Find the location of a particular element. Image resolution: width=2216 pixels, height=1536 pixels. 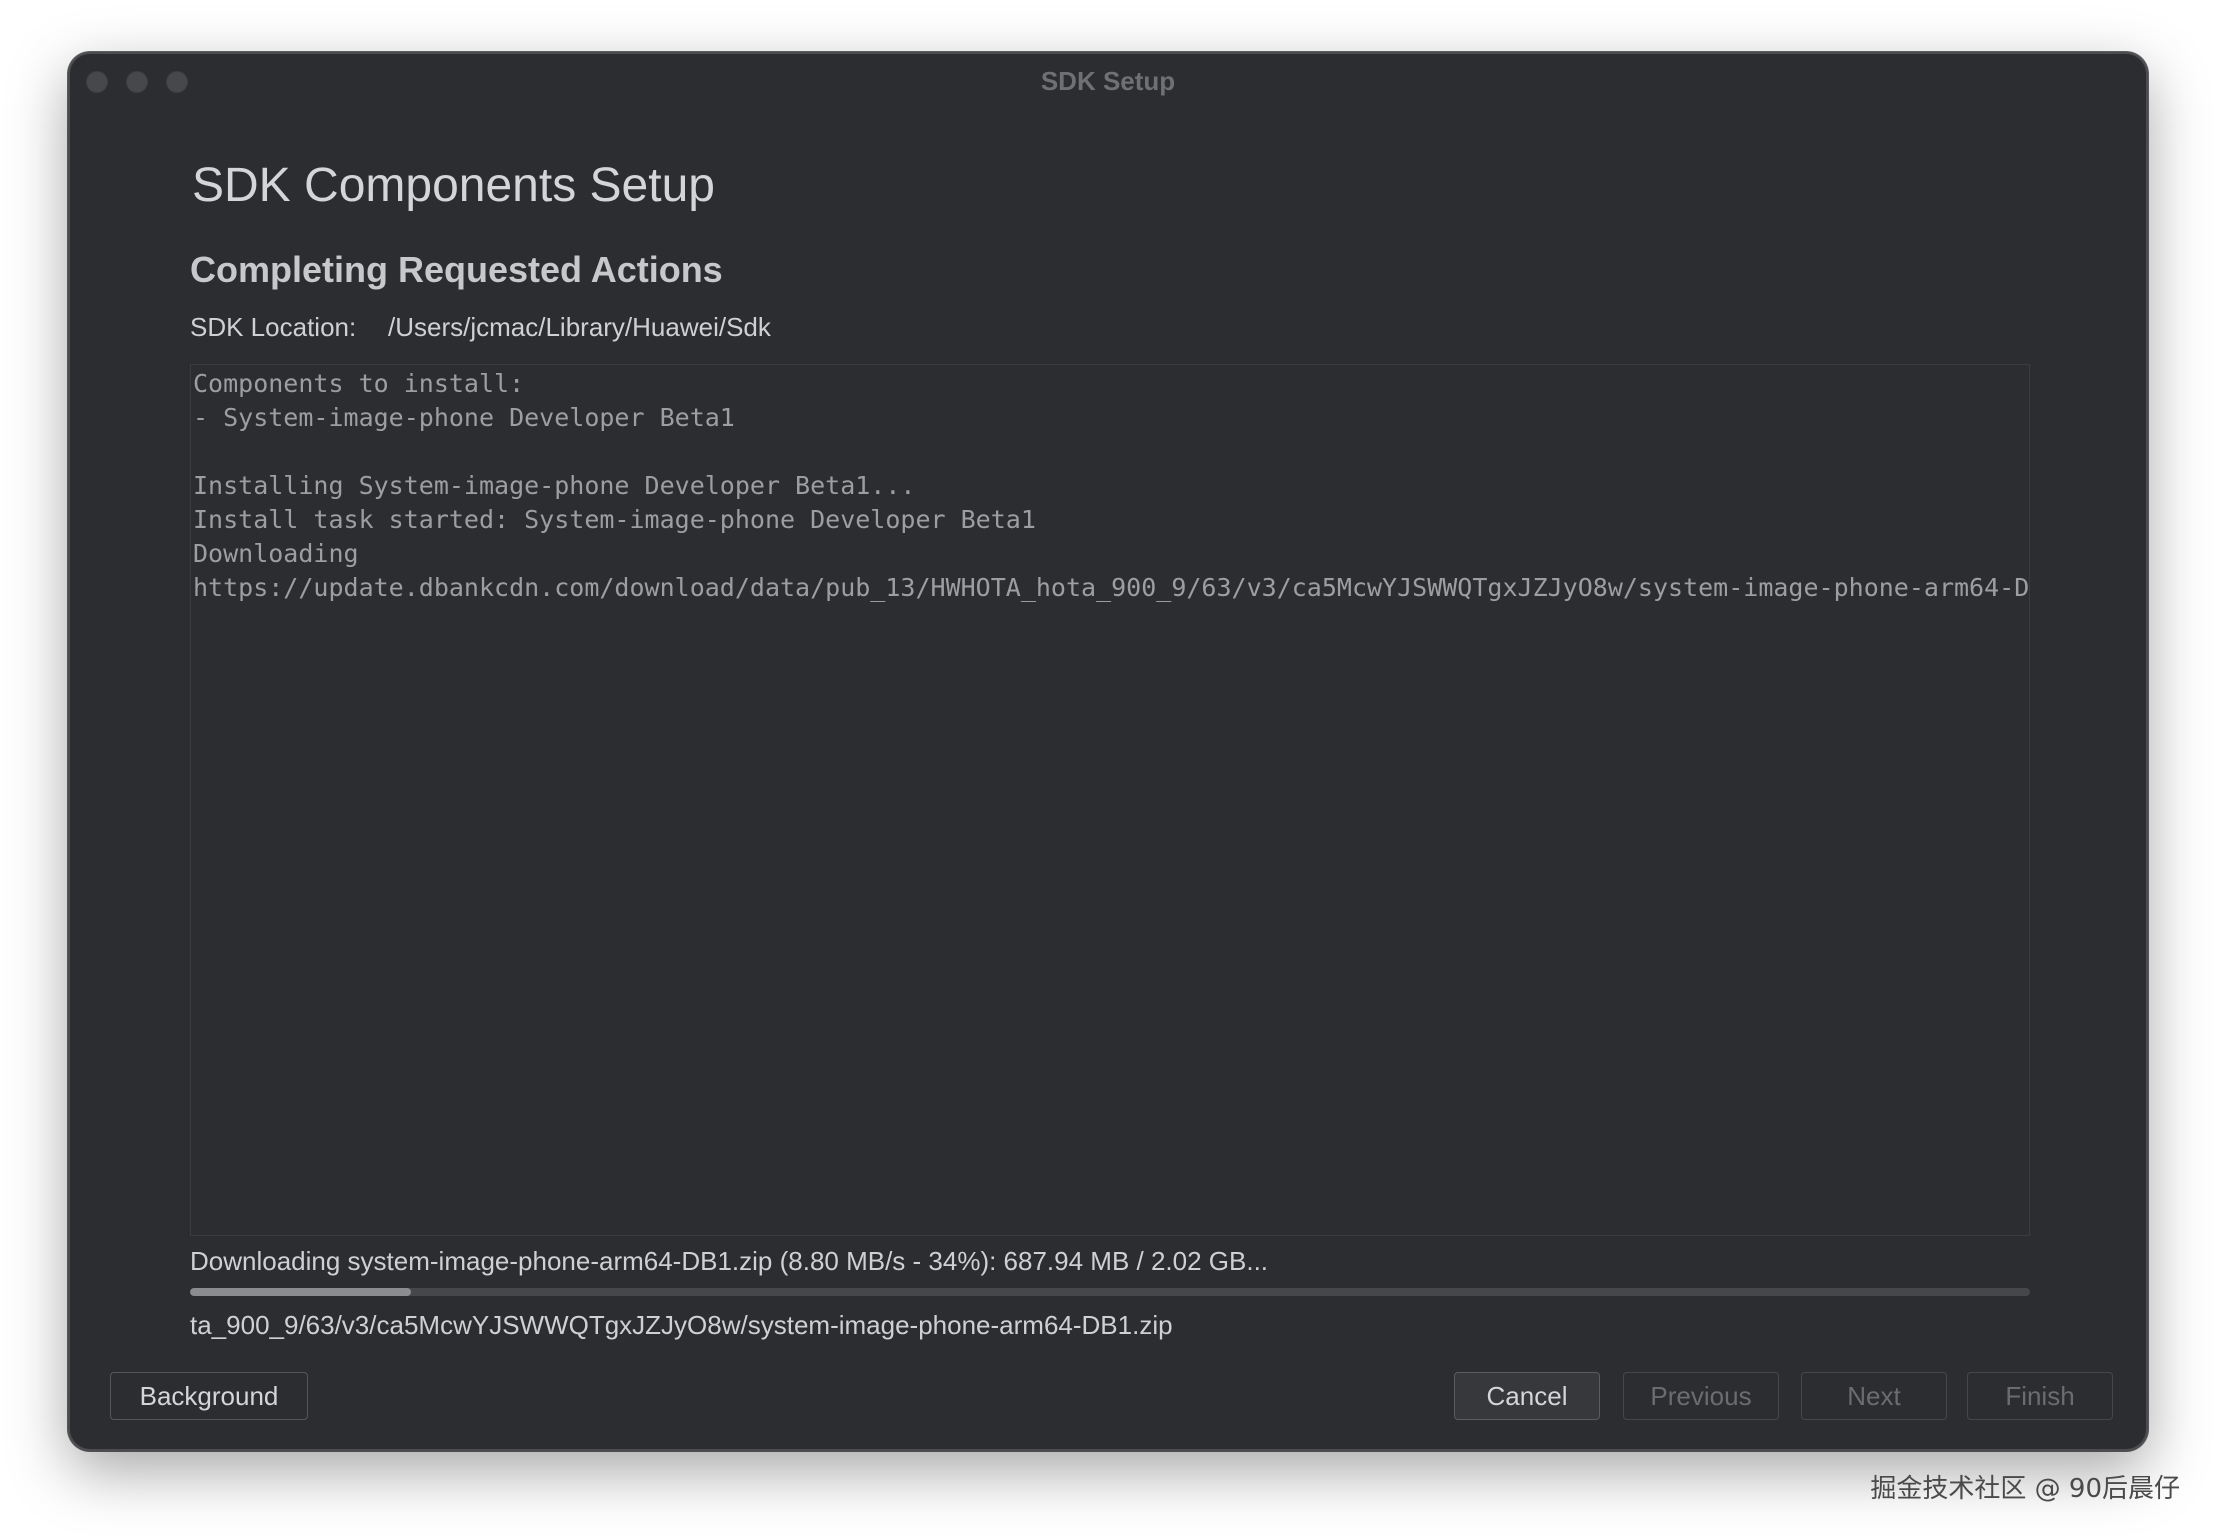

next-button: Next is located at coordinates (1874, 1396).